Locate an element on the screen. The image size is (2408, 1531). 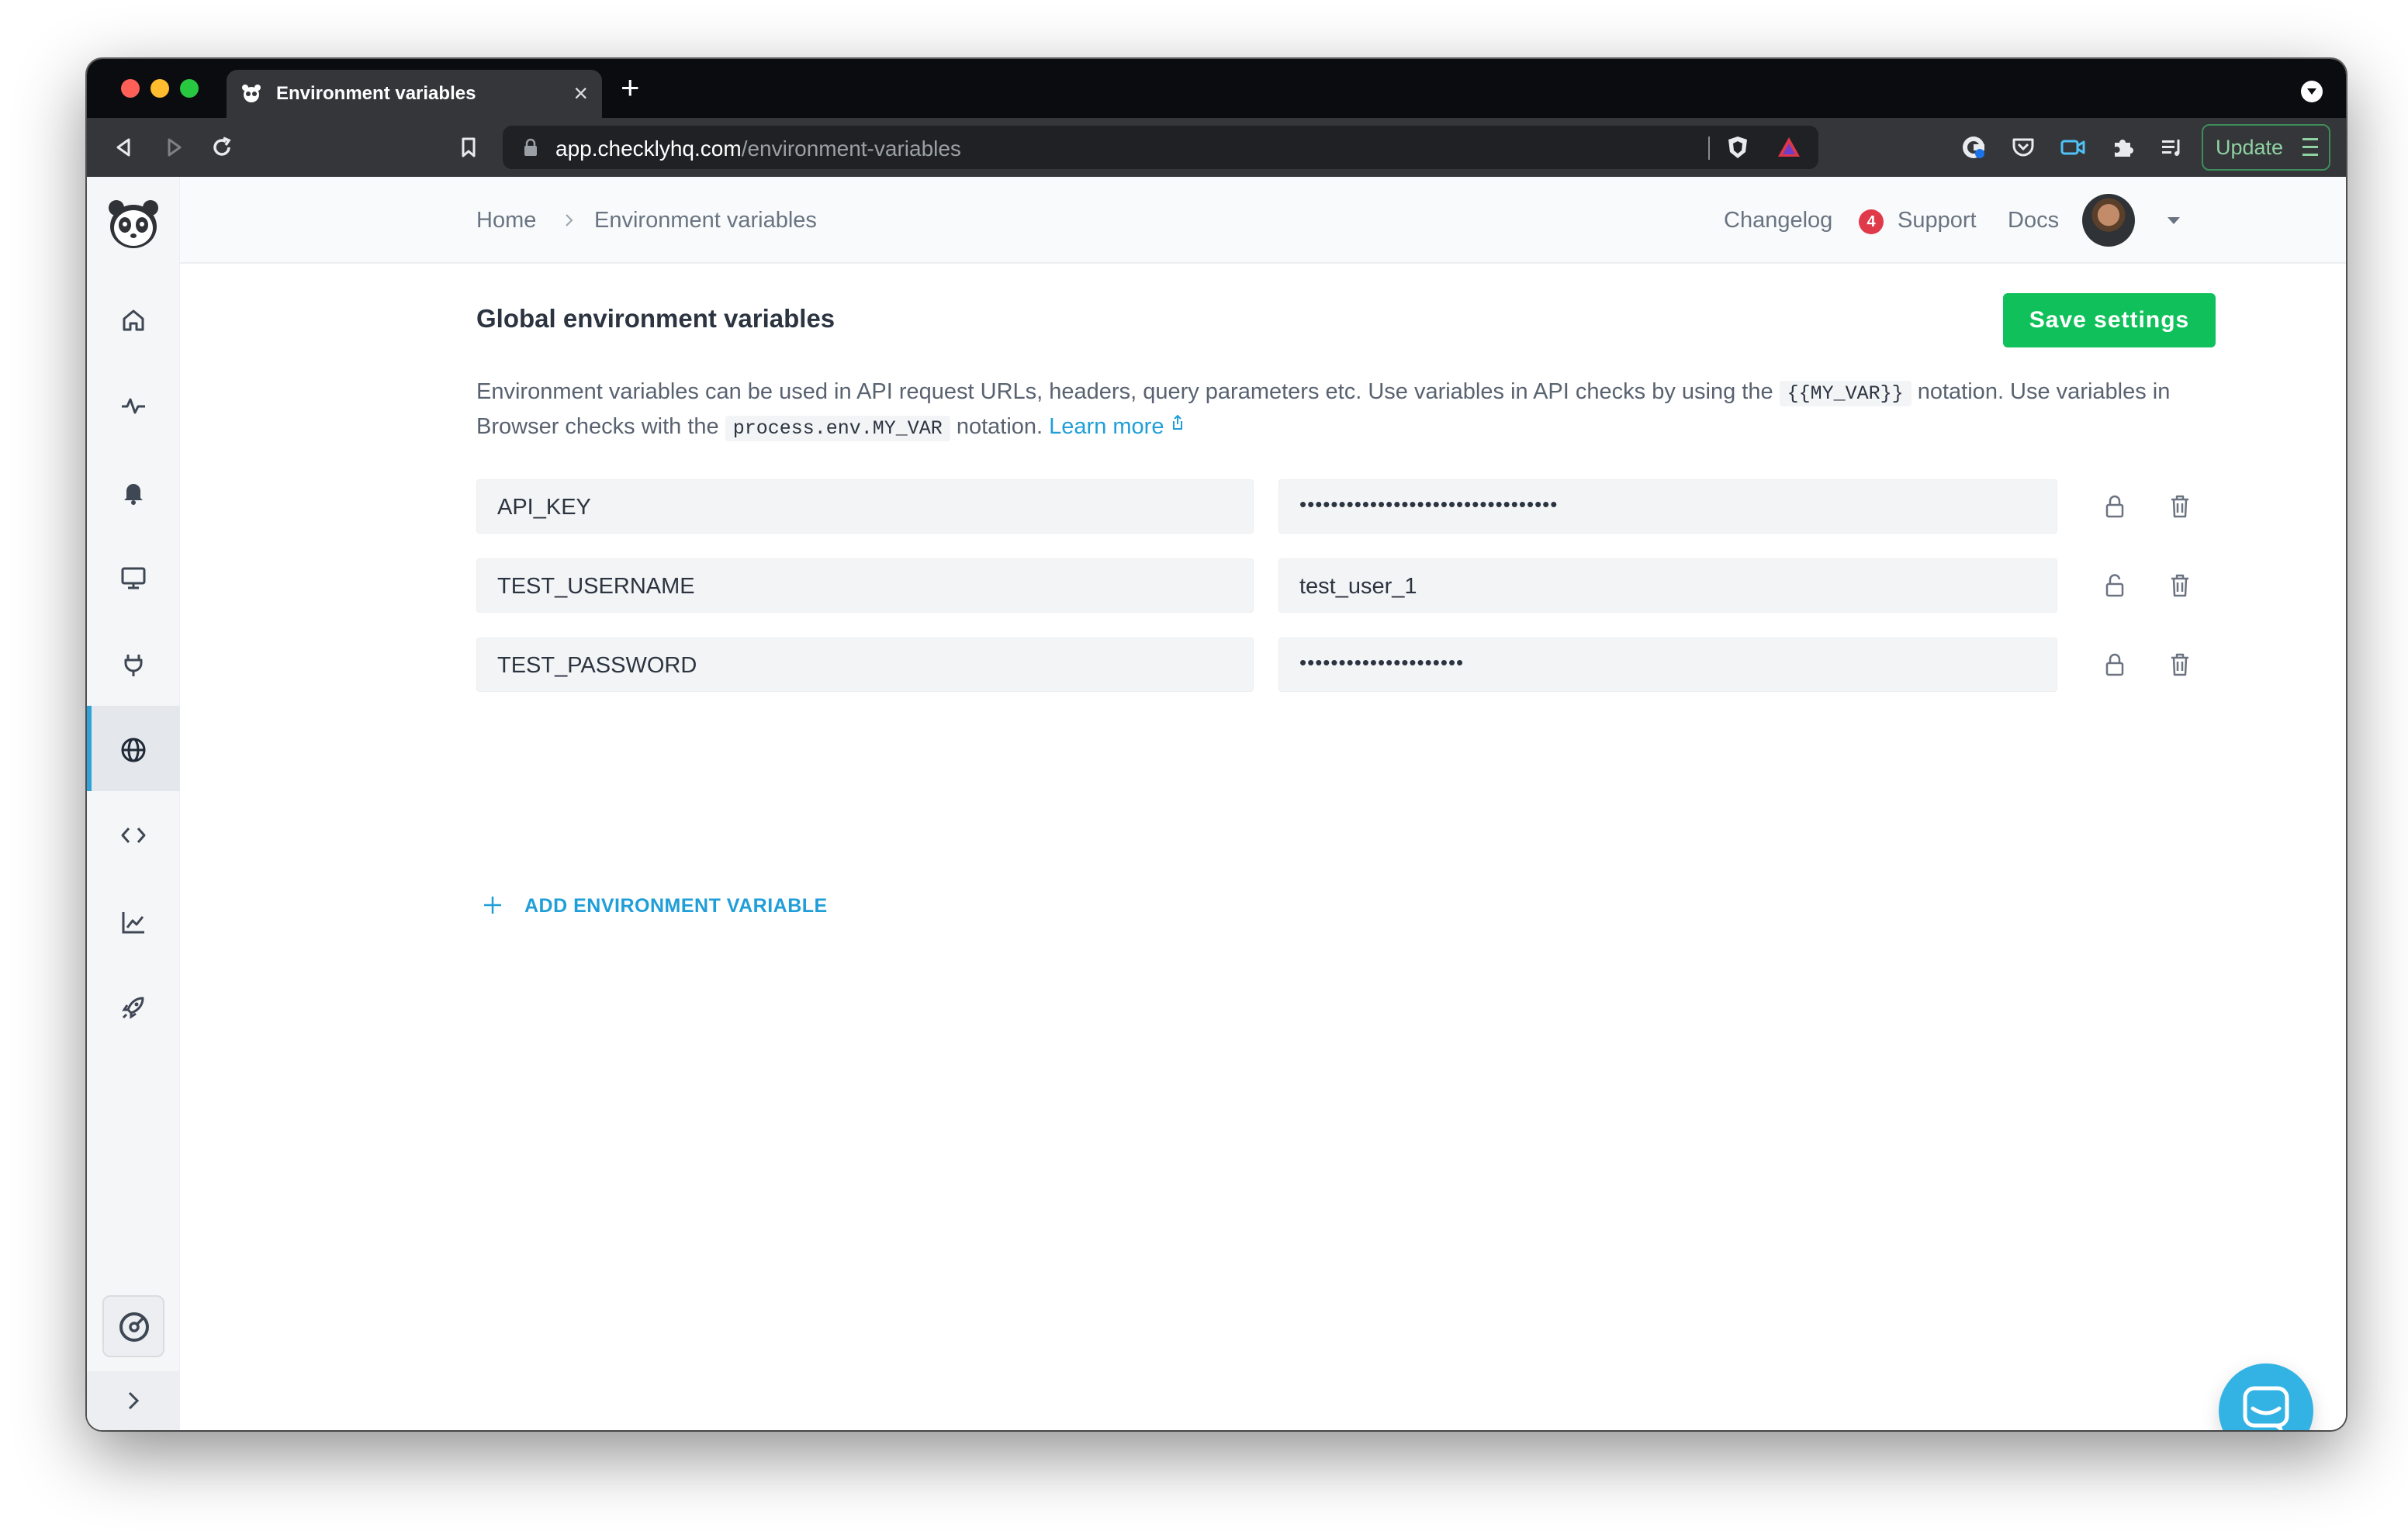
variable-row: TEST_PASSWORD ••••••••••••••••••••• is located at coordinates (1353, 665).